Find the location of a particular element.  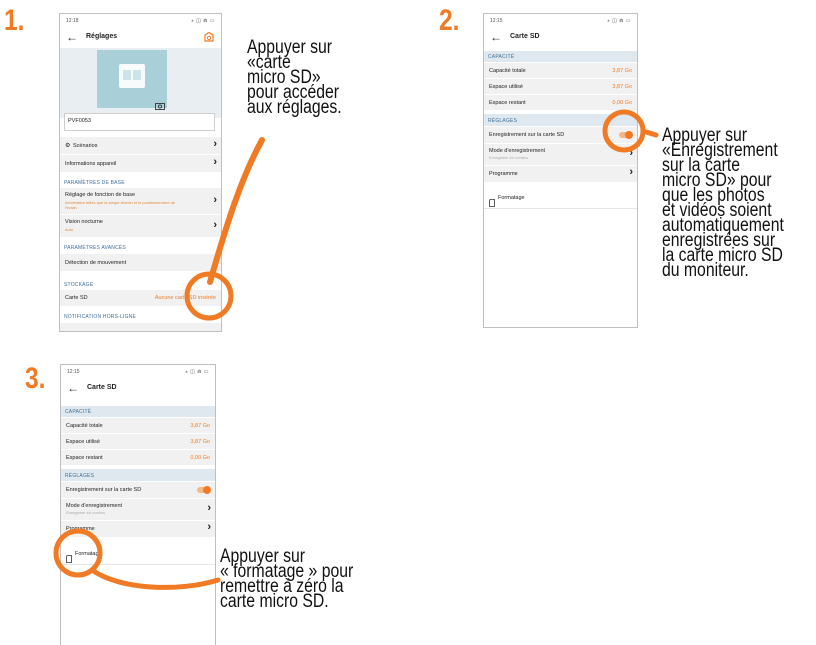

step-2-highlight-ring is located at coordinates (624, 131).